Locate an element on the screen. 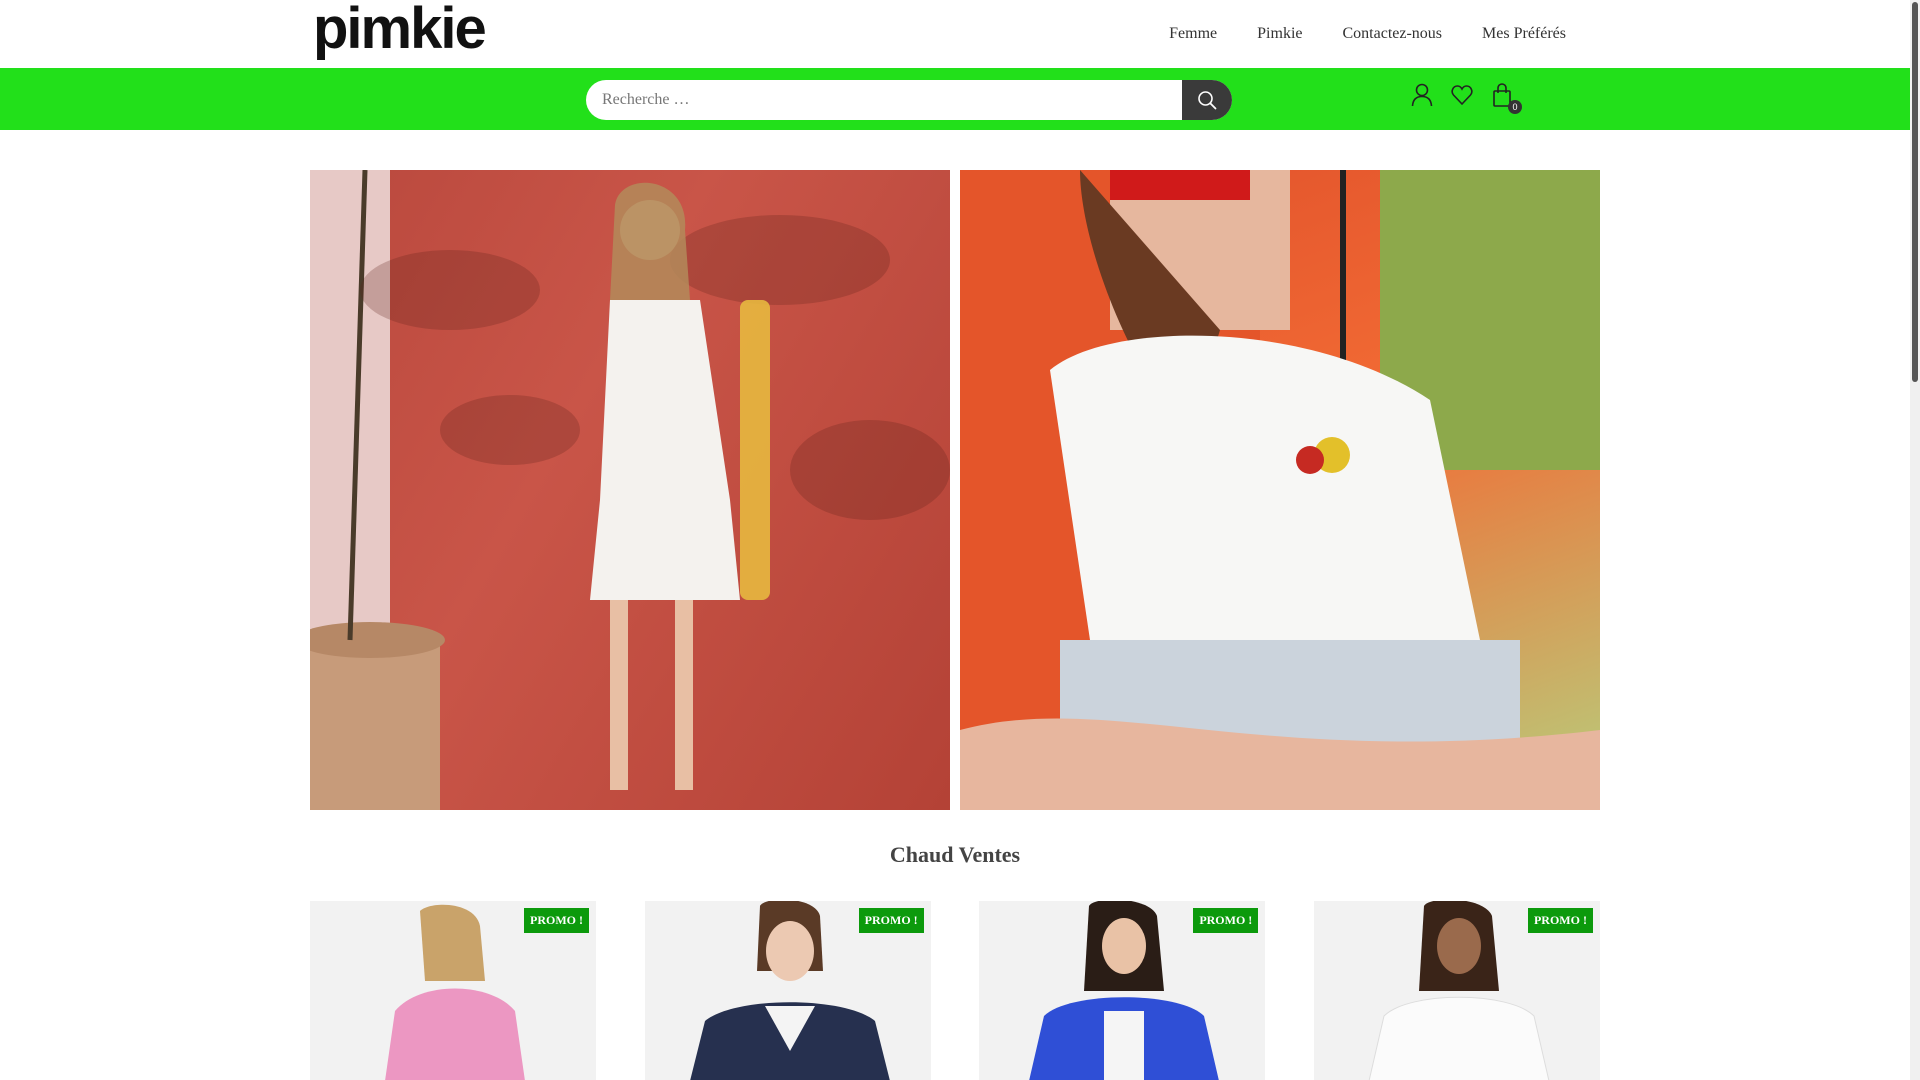 Image resolution: width=1920 pixels, height=1080 pixels. wishlist-button is located at coordinates (1462, 95).